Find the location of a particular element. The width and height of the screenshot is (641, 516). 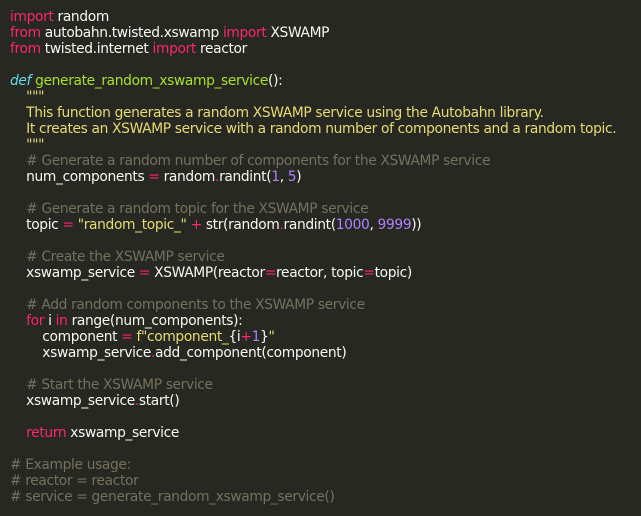

code-token-keyword: in is located at coordinates (61, 321).